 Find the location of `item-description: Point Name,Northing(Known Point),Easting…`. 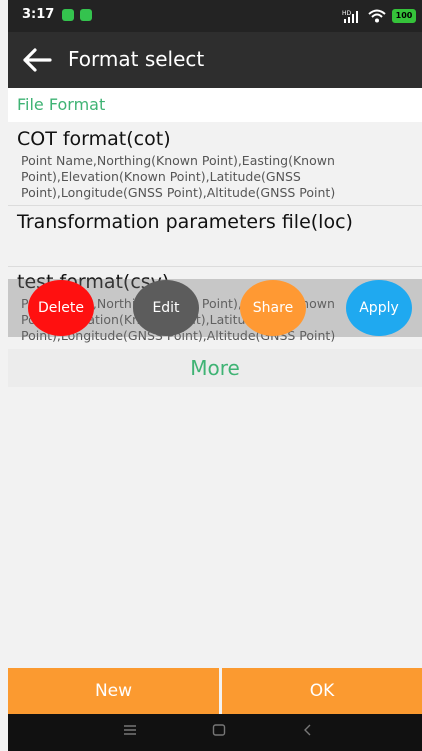

item-description: Point Name,Northing(Known Point),Easting… is located at coordinates (178, 176).